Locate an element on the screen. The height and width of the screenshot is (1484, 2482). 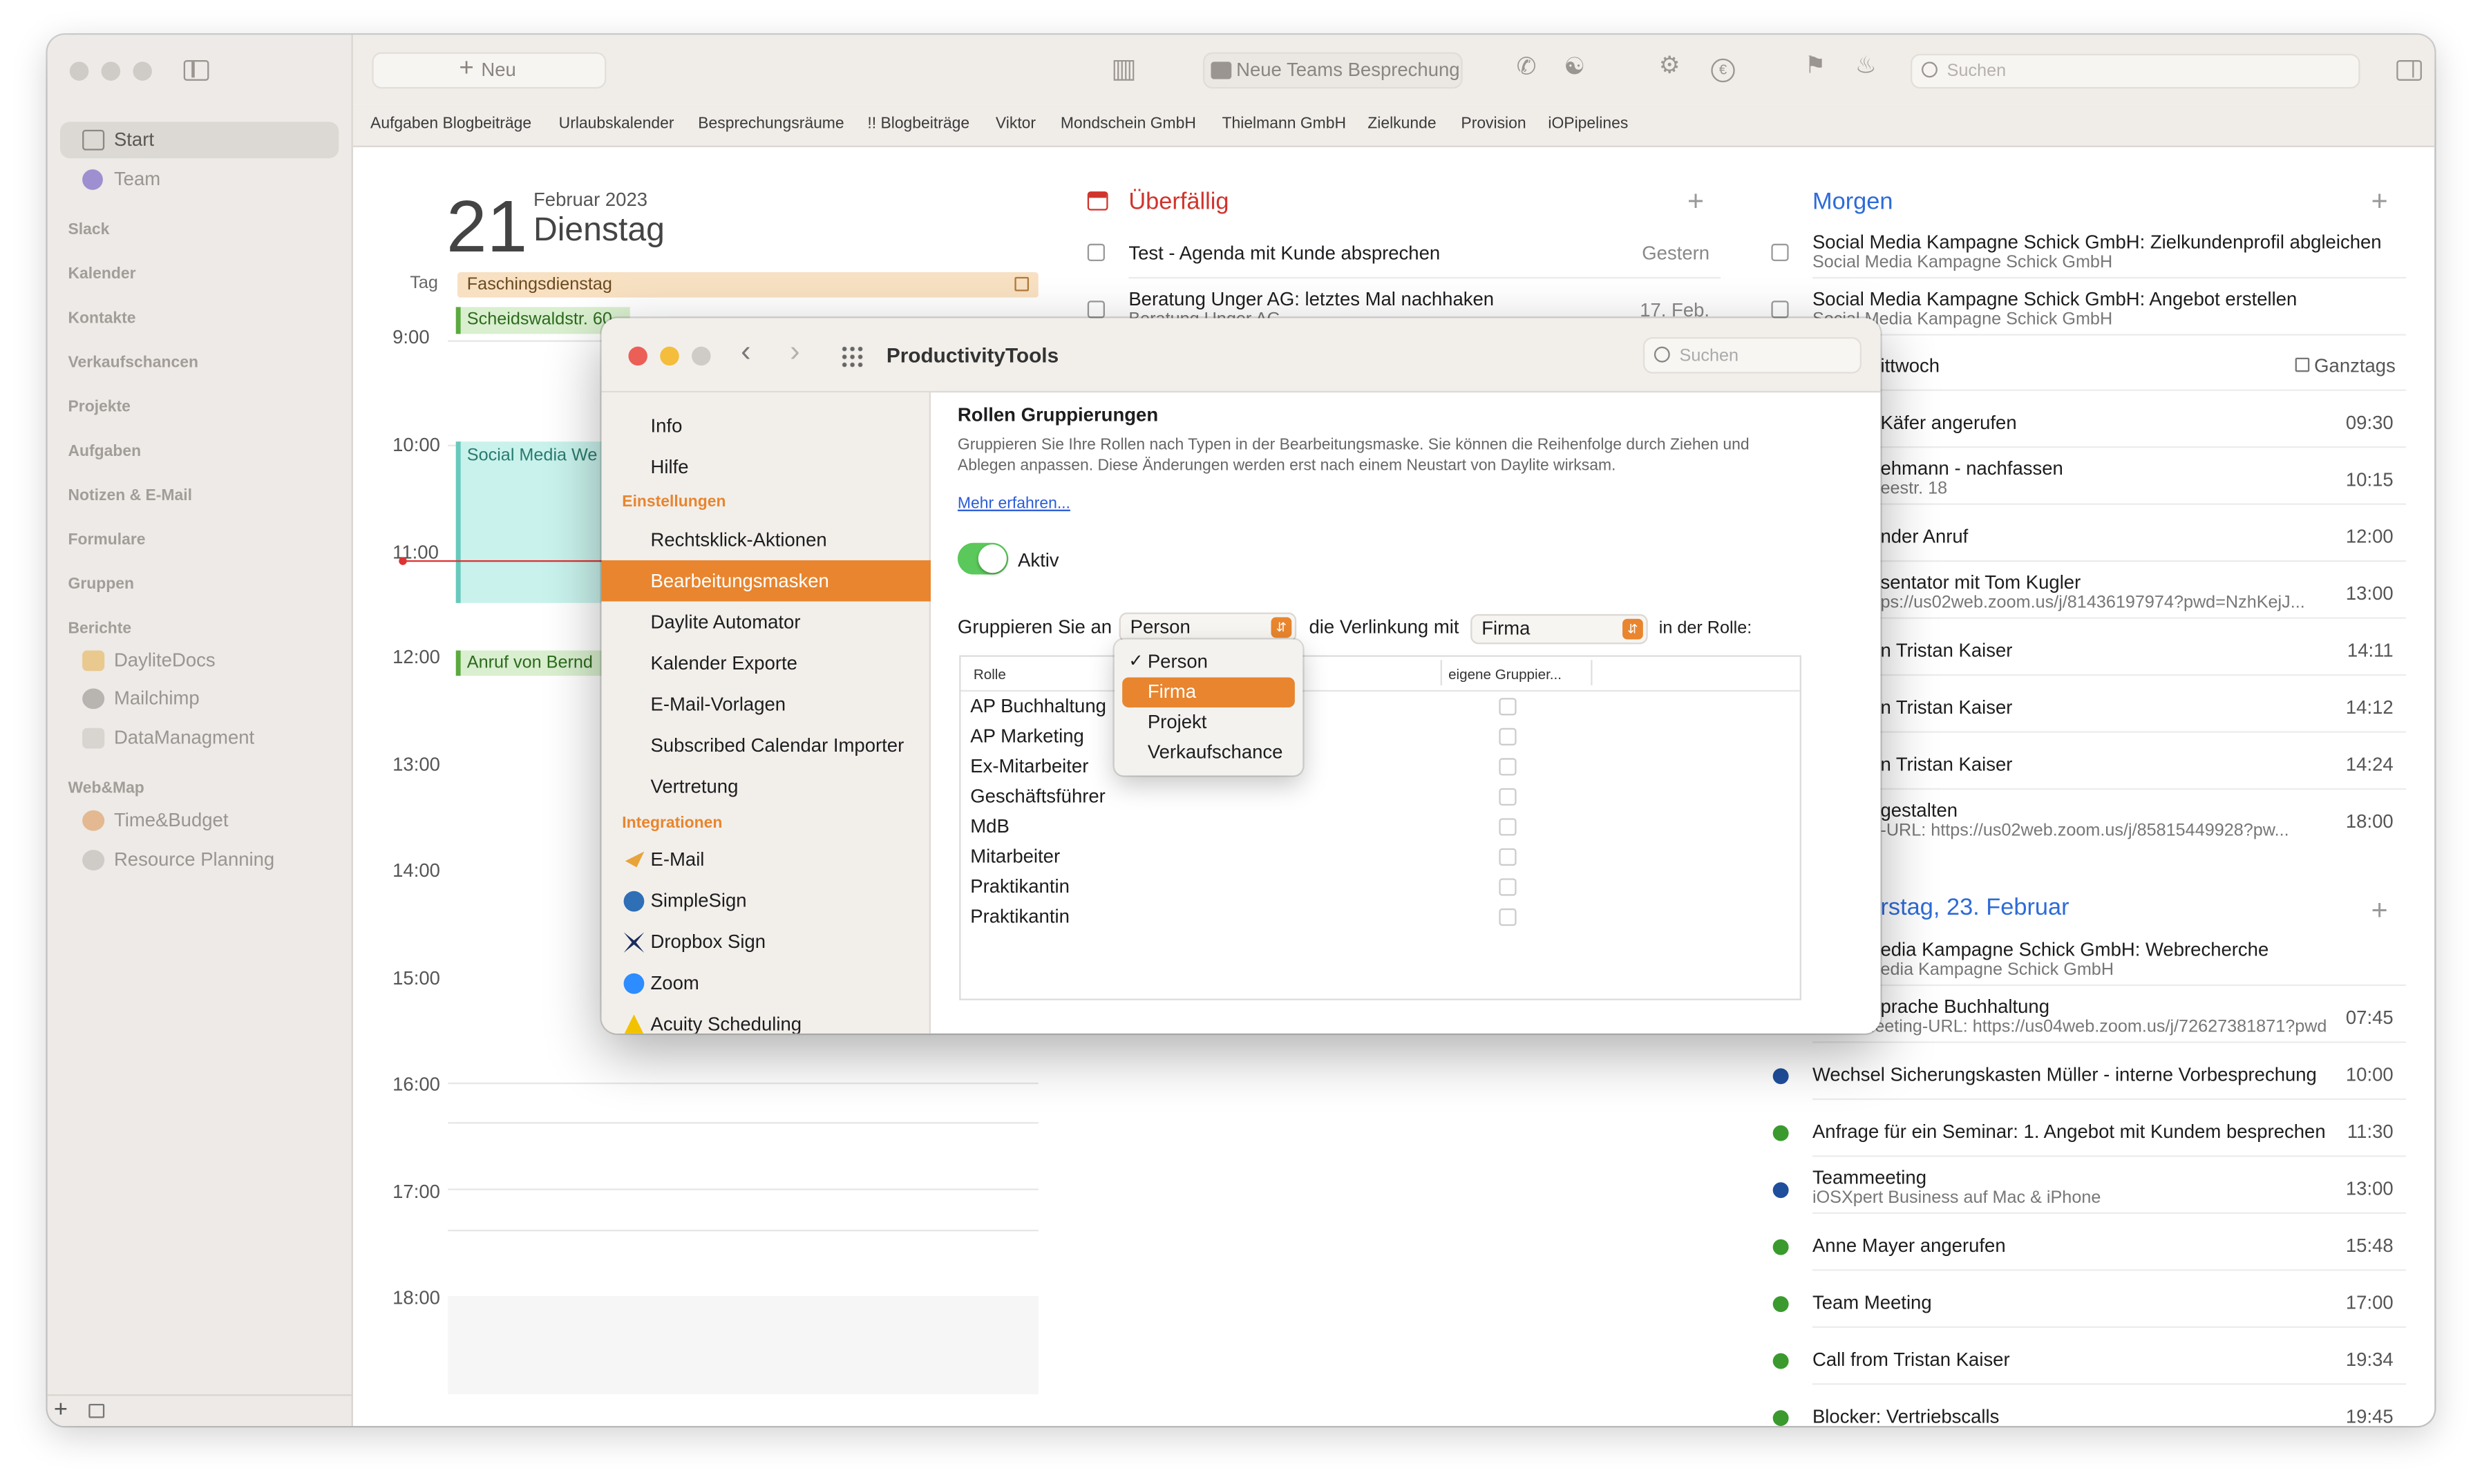
dialog-close-button is located at coordinates (637, 356).